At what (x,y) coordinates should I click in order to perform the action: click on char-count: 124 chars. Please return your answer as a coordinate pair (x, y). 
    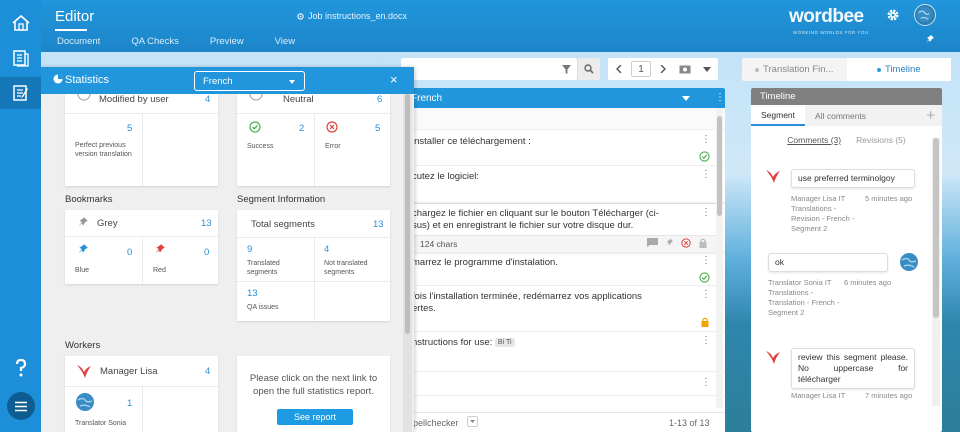
    Looking at the image, I should click on (439, 244).